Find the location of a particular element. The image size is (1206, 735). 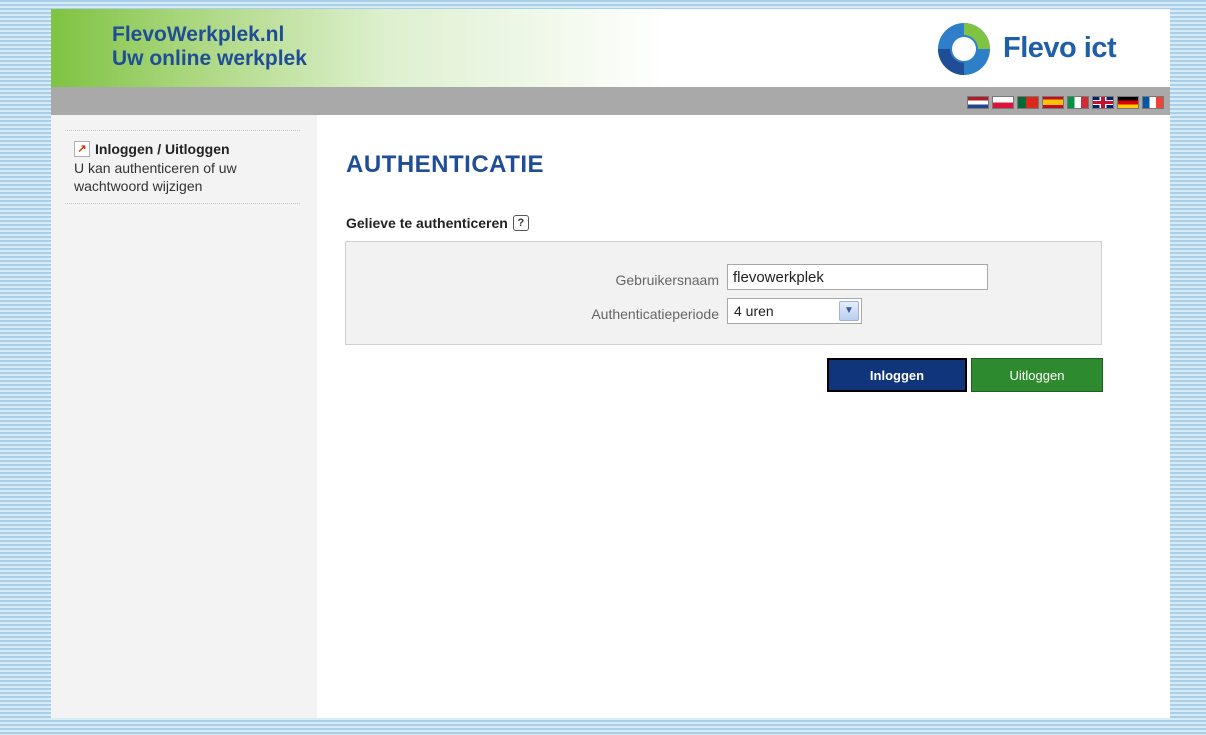

flag-de-icon is located at coordinates (1128, 102).